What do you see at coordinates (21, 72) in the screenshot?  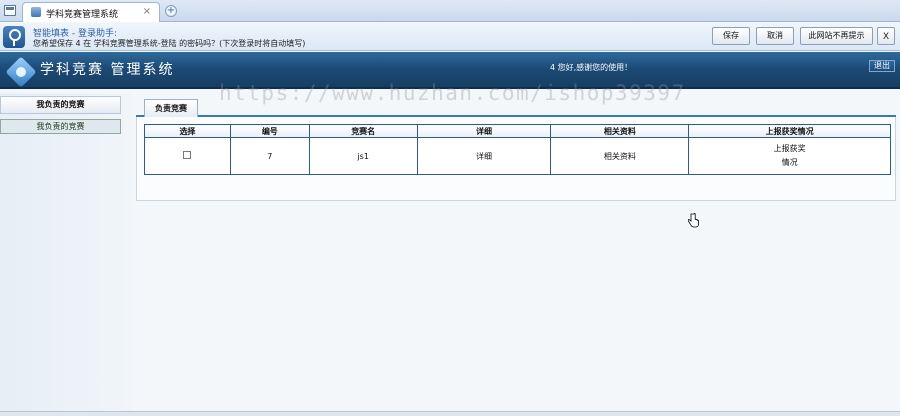 I see `app-logo-icon` at bounding box center [21, 72].